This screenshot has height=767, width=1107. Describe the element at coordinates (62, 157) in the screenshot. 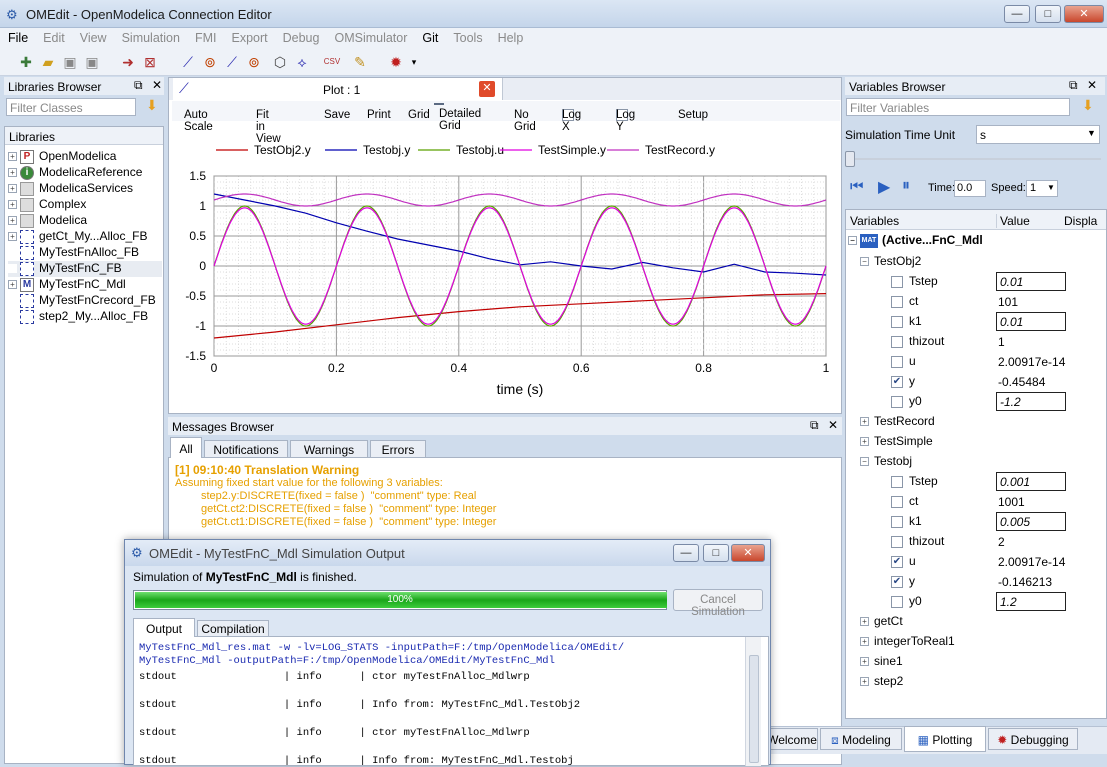

I see `library-item: + P OpenModelica` at that location.